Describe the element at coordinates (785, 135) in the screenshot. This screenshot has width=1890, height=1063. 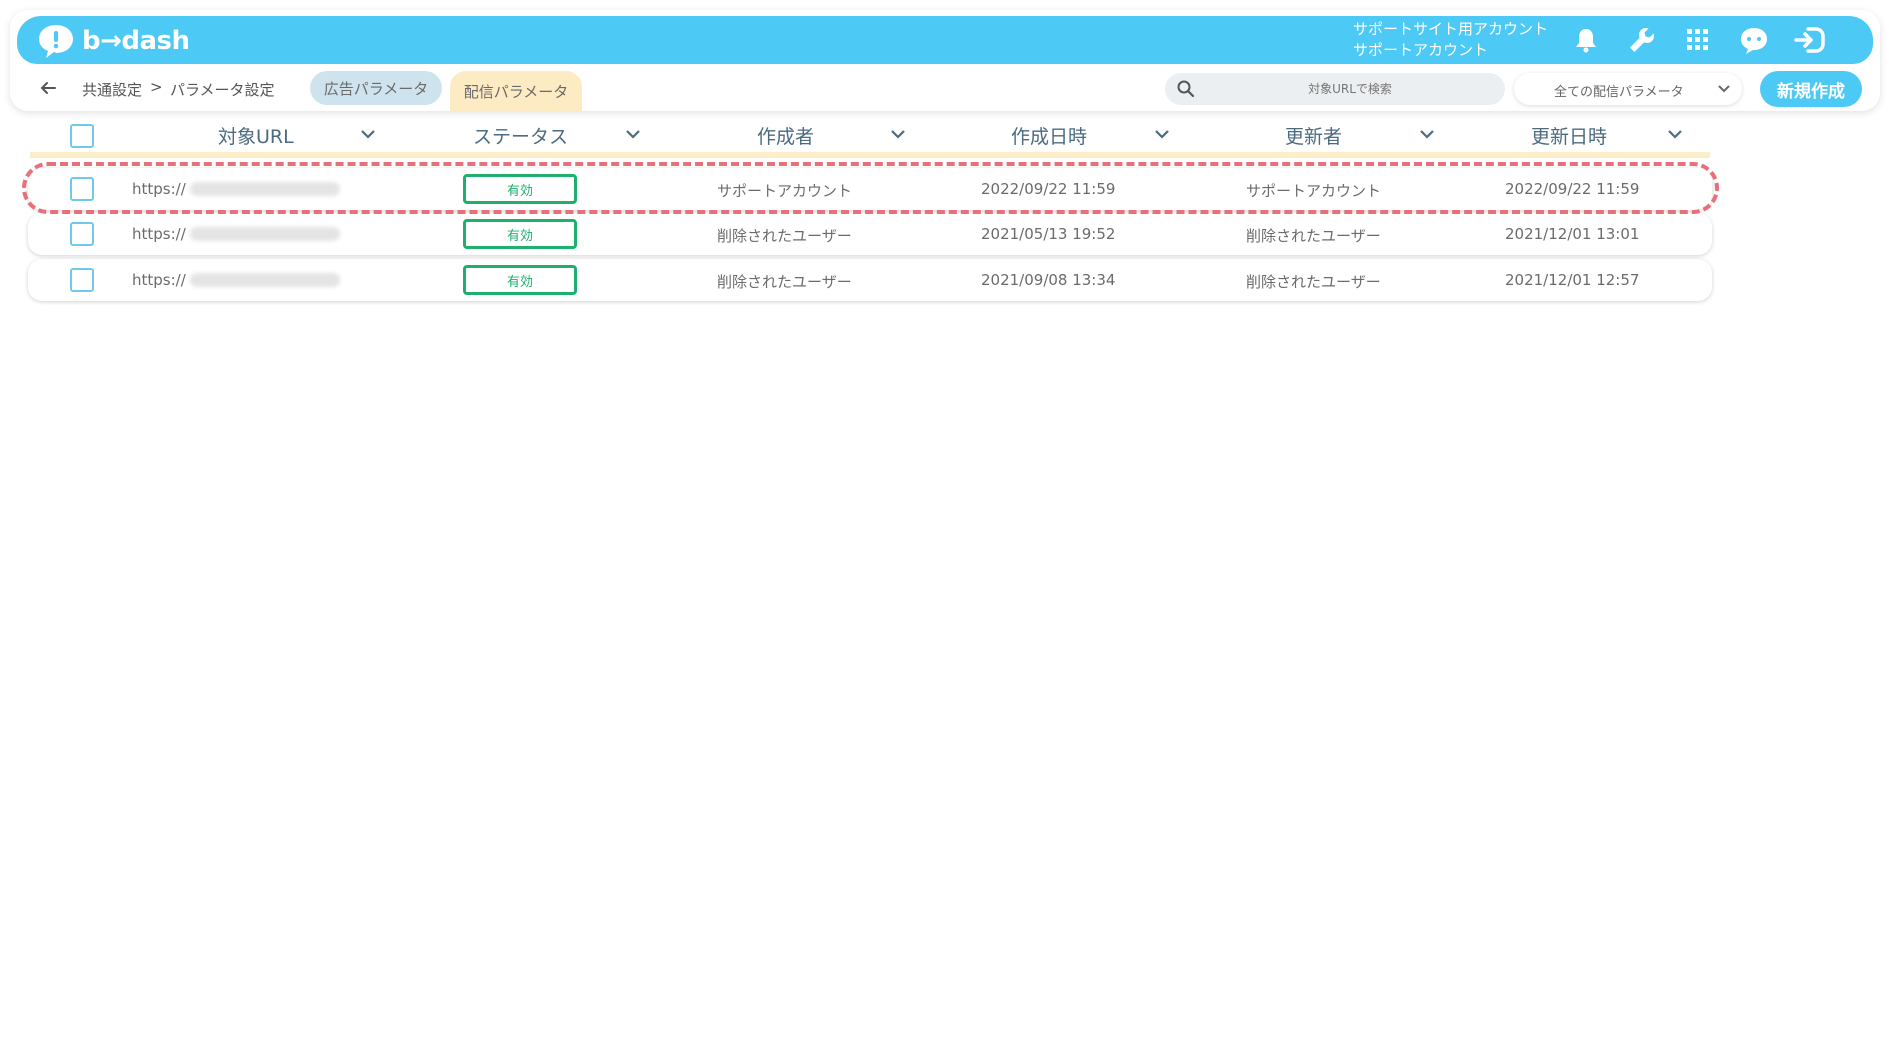
I see `header-creator: 作成者` at that location.